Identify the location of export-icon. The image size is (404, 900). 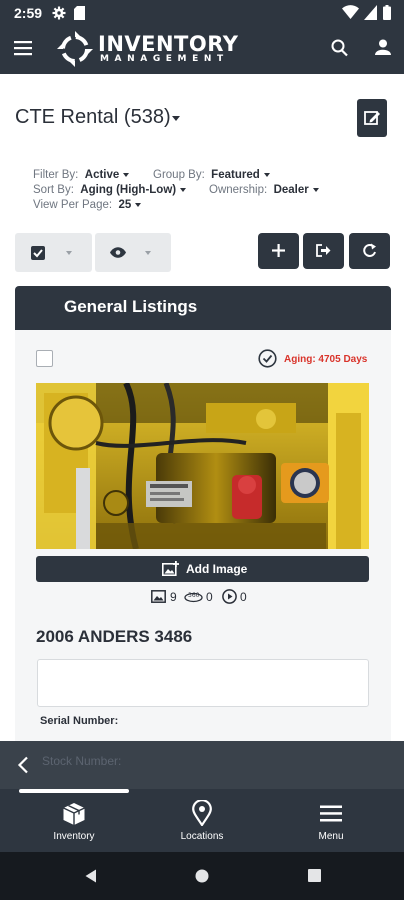
(323, 250).